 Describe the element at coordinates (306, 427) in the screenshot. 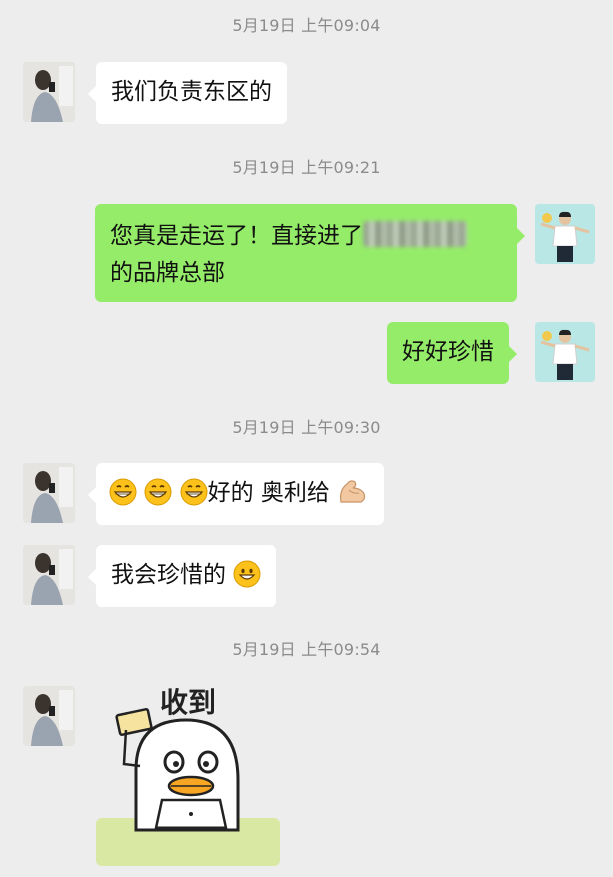

I see `timestamp: 5月19日 上午09:30` at that location.